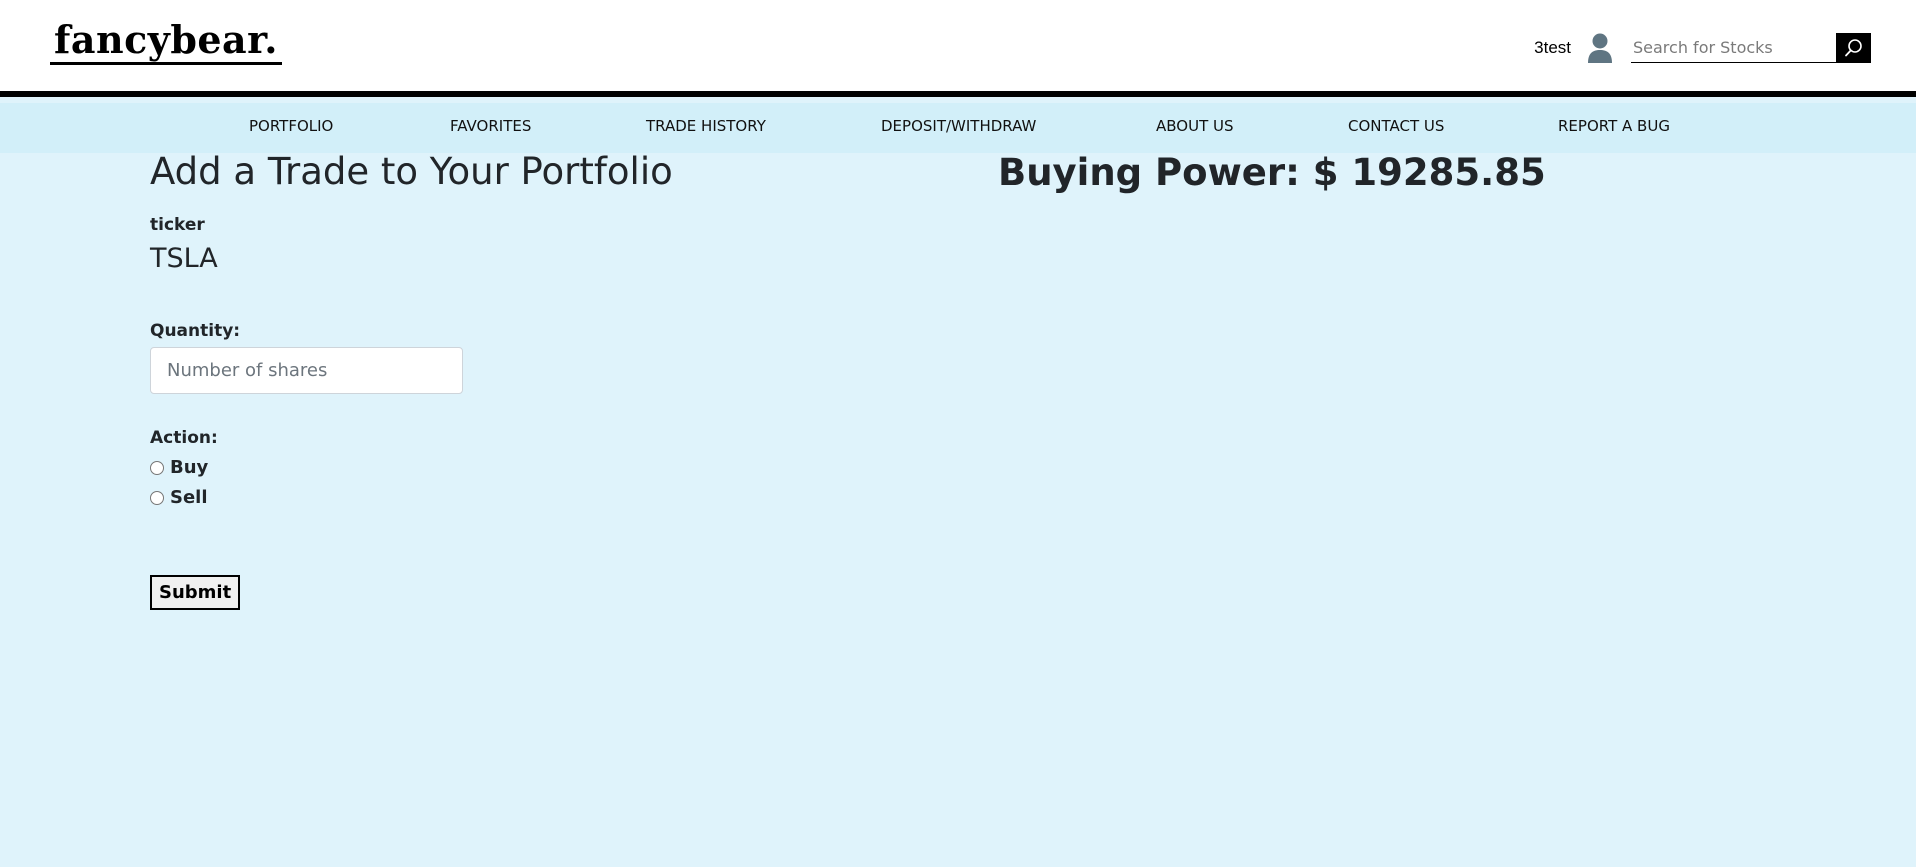 Image resolution: width=1916 pixels, height=867 pixels. I want to click on search-bar, so click(1751, 48).